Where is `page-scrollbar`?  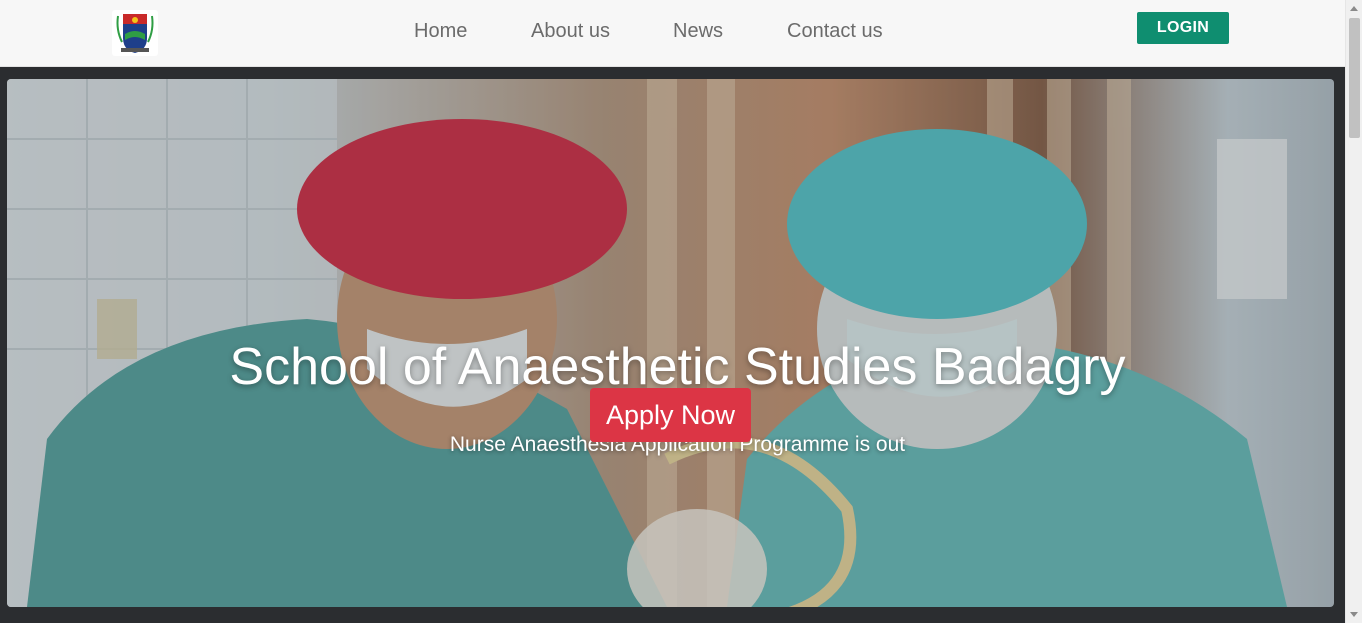 page-scrollbar is located at coordinates (1353, 311).